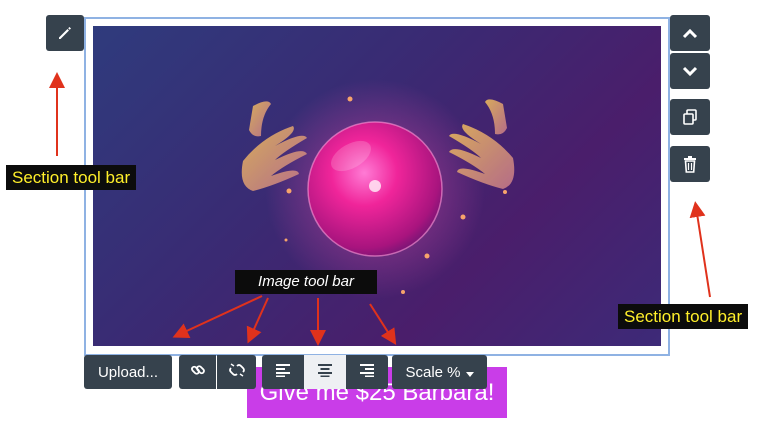 This screenshot has height=426, width=768. What do you see at coordinates (700, 249) in the screenshot?
I see `arrow-to-right-section-toolbar` at bounding box center [700, 249].